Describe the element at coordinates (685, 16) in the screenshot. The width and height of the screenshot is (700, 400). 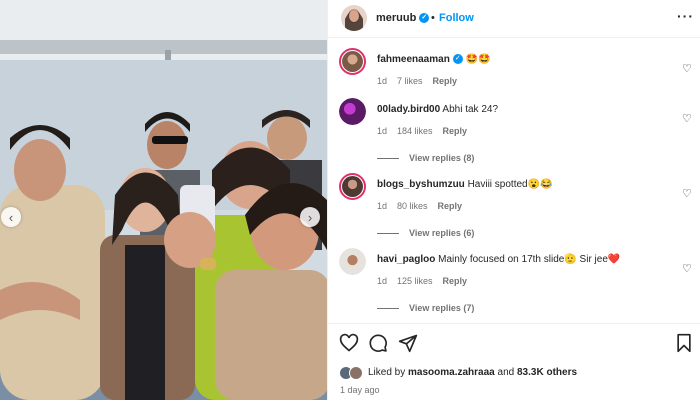
I see `more-options-icon: ···` at that location.